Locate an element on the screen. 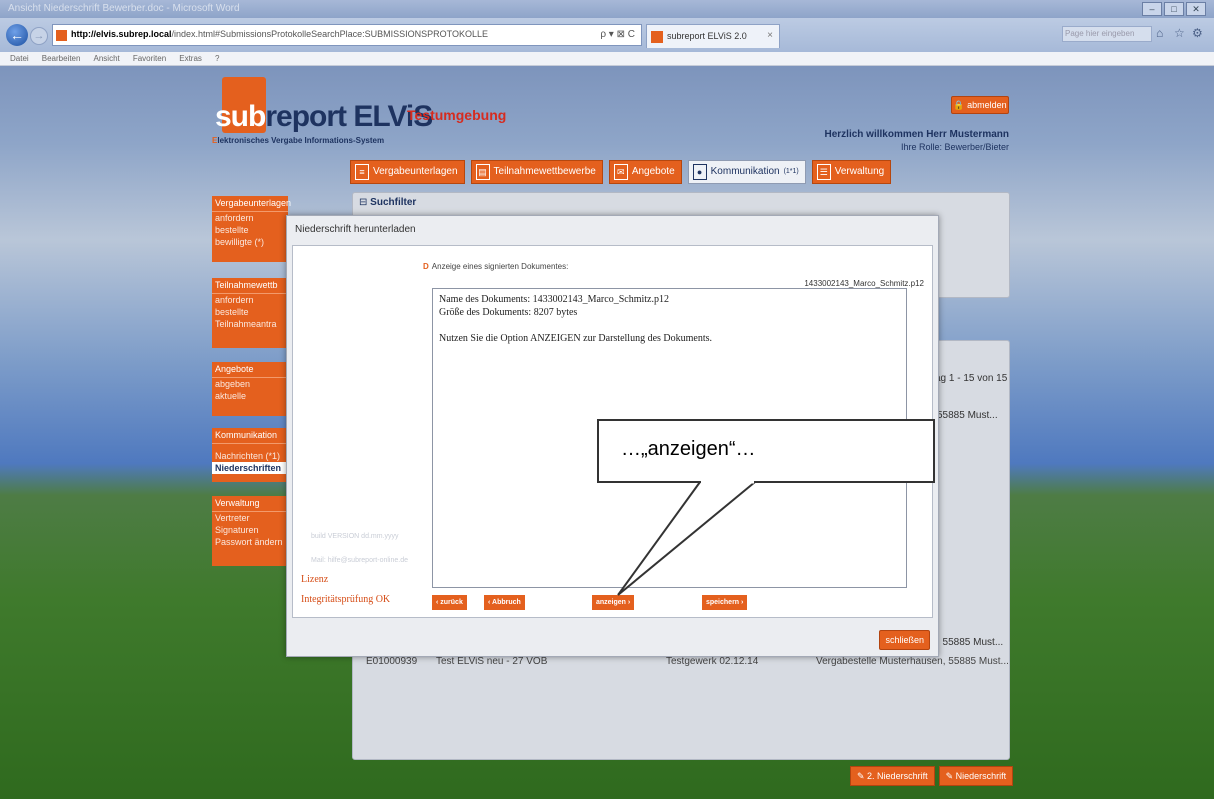 The height and width of the screenshot is (799, 1214). settings-gear-icon: ⚙ is located at coordinates (1199, 33).